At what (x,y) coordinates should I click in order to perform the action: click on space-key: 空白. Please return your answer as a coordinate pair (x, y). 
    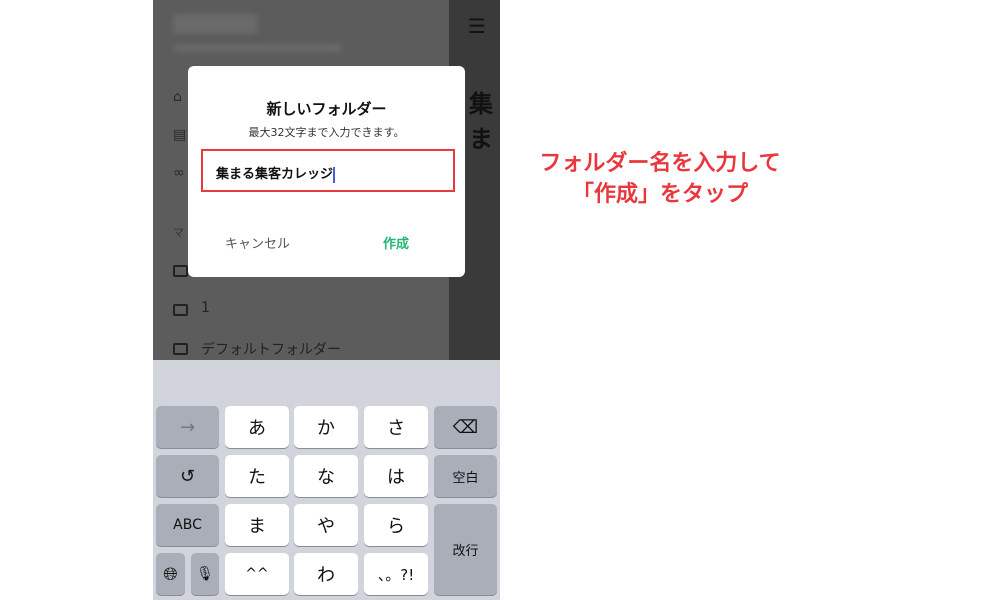
    Looking at the image, I should click on (465, 476).